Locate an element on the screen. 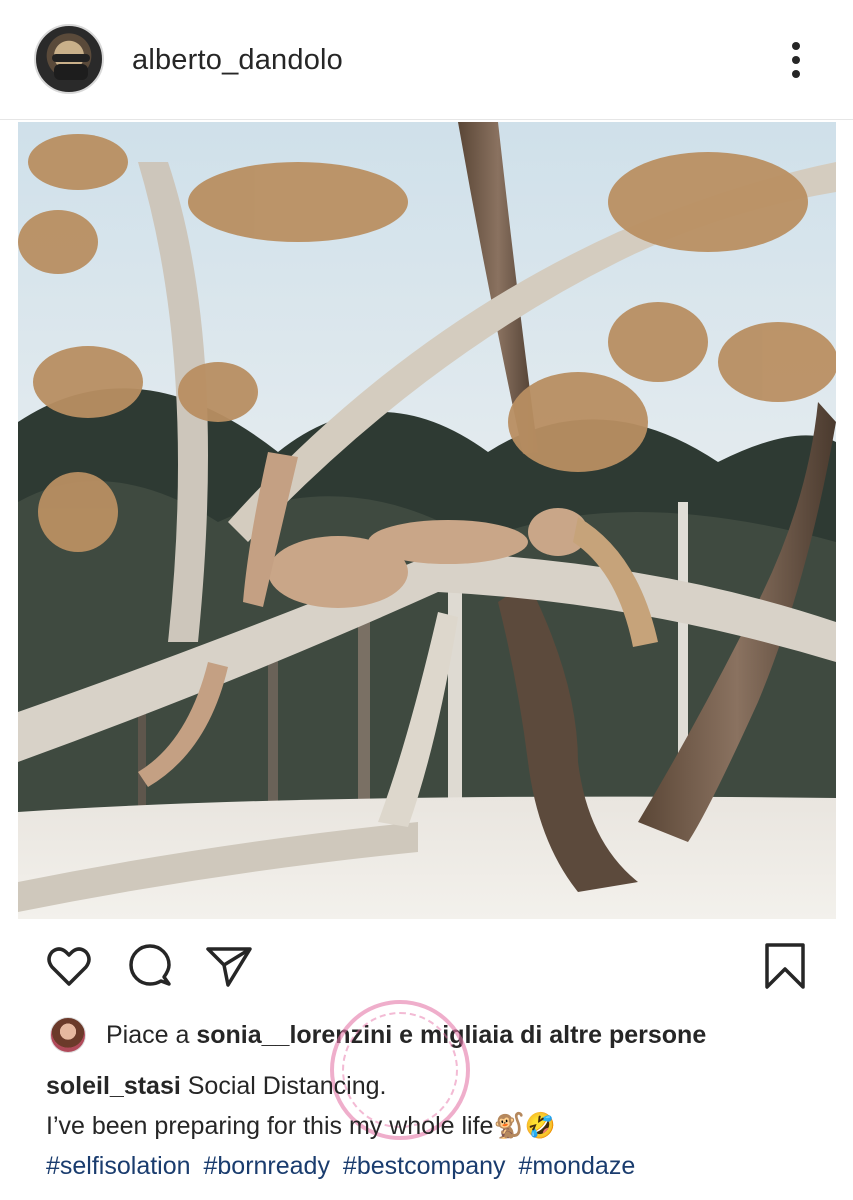  heart-icon is located at coordinates (69, 966).